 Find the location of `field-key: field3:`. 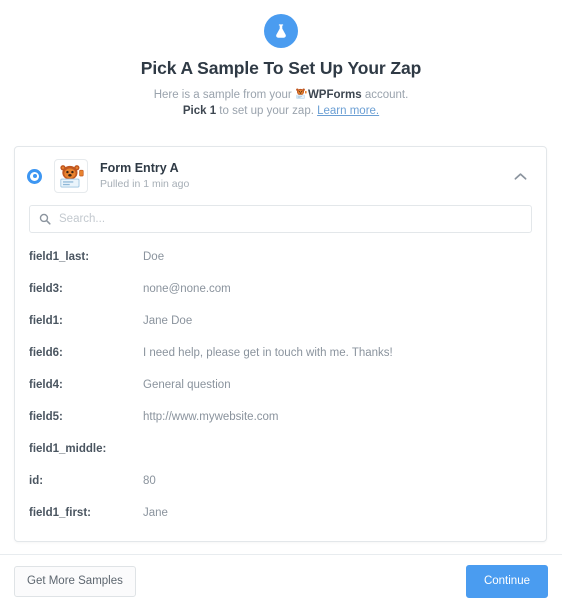

field-key: field3: is located at coordinates (46, 289).